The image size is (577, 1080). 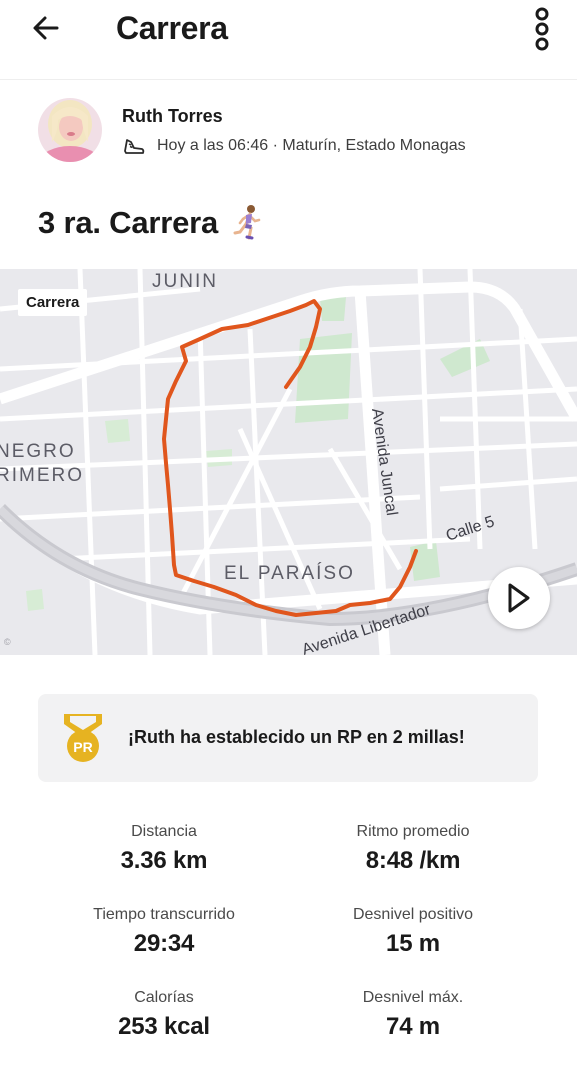 I want to click on stat-calories: Calorías 253 kcal, so click(x=164, y=1015).